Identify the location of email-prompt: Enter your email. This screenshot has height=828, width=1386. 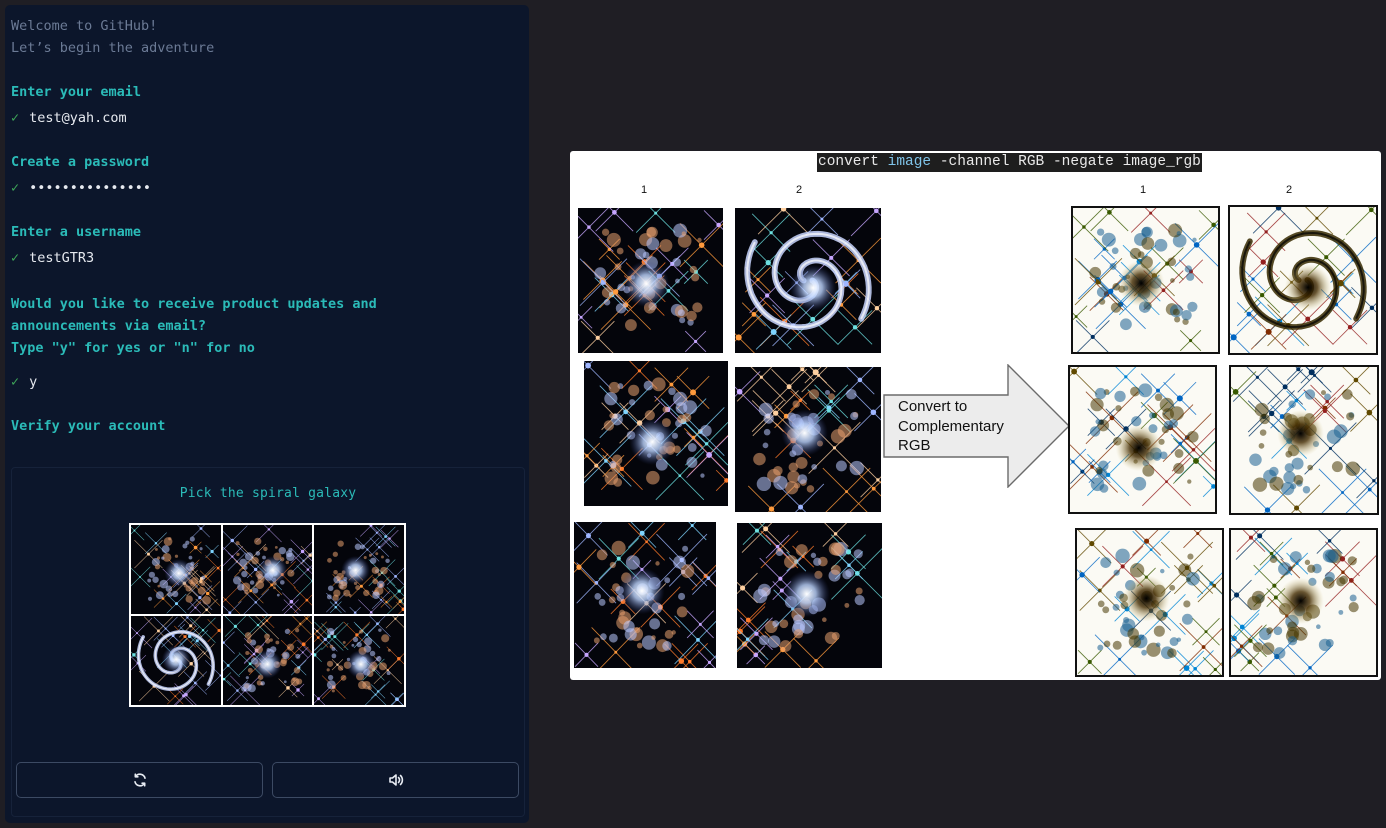
(76, 92).